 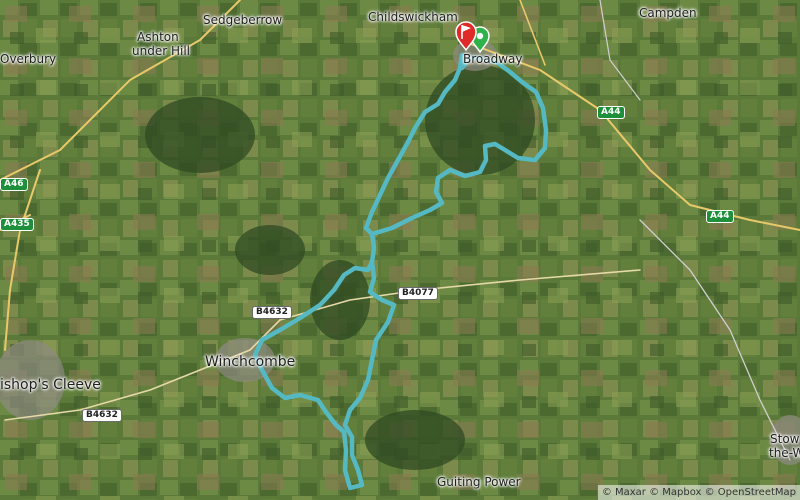 I want to click on road-shield-a435: A435, so click(x=17, y=224).